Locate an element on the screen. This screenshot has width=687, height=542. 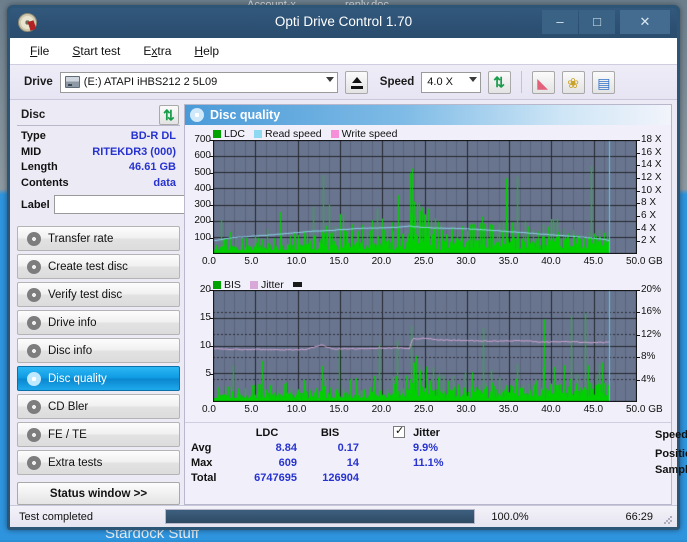
stats-header-bis: BIS is located at coordinates (330, 433).